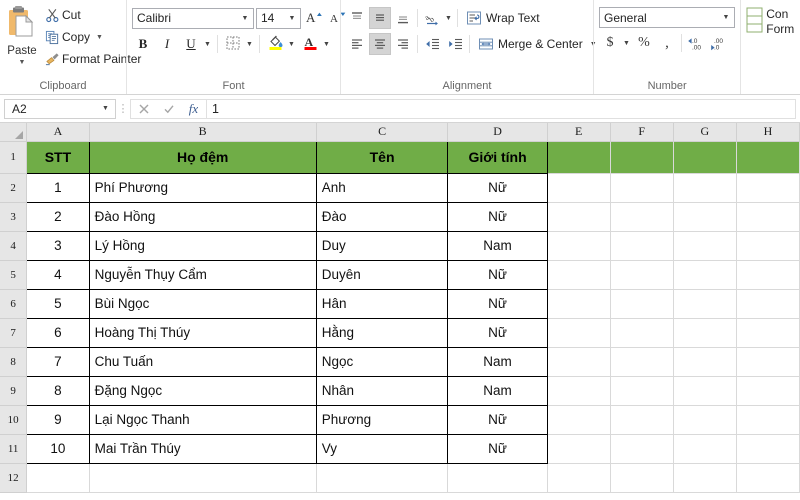 Image resolution: width=800 pixels, height=500 pixels. Describe the element at coordinates (275, 44) in the screenshot. I see `fill-color-button` at that location.